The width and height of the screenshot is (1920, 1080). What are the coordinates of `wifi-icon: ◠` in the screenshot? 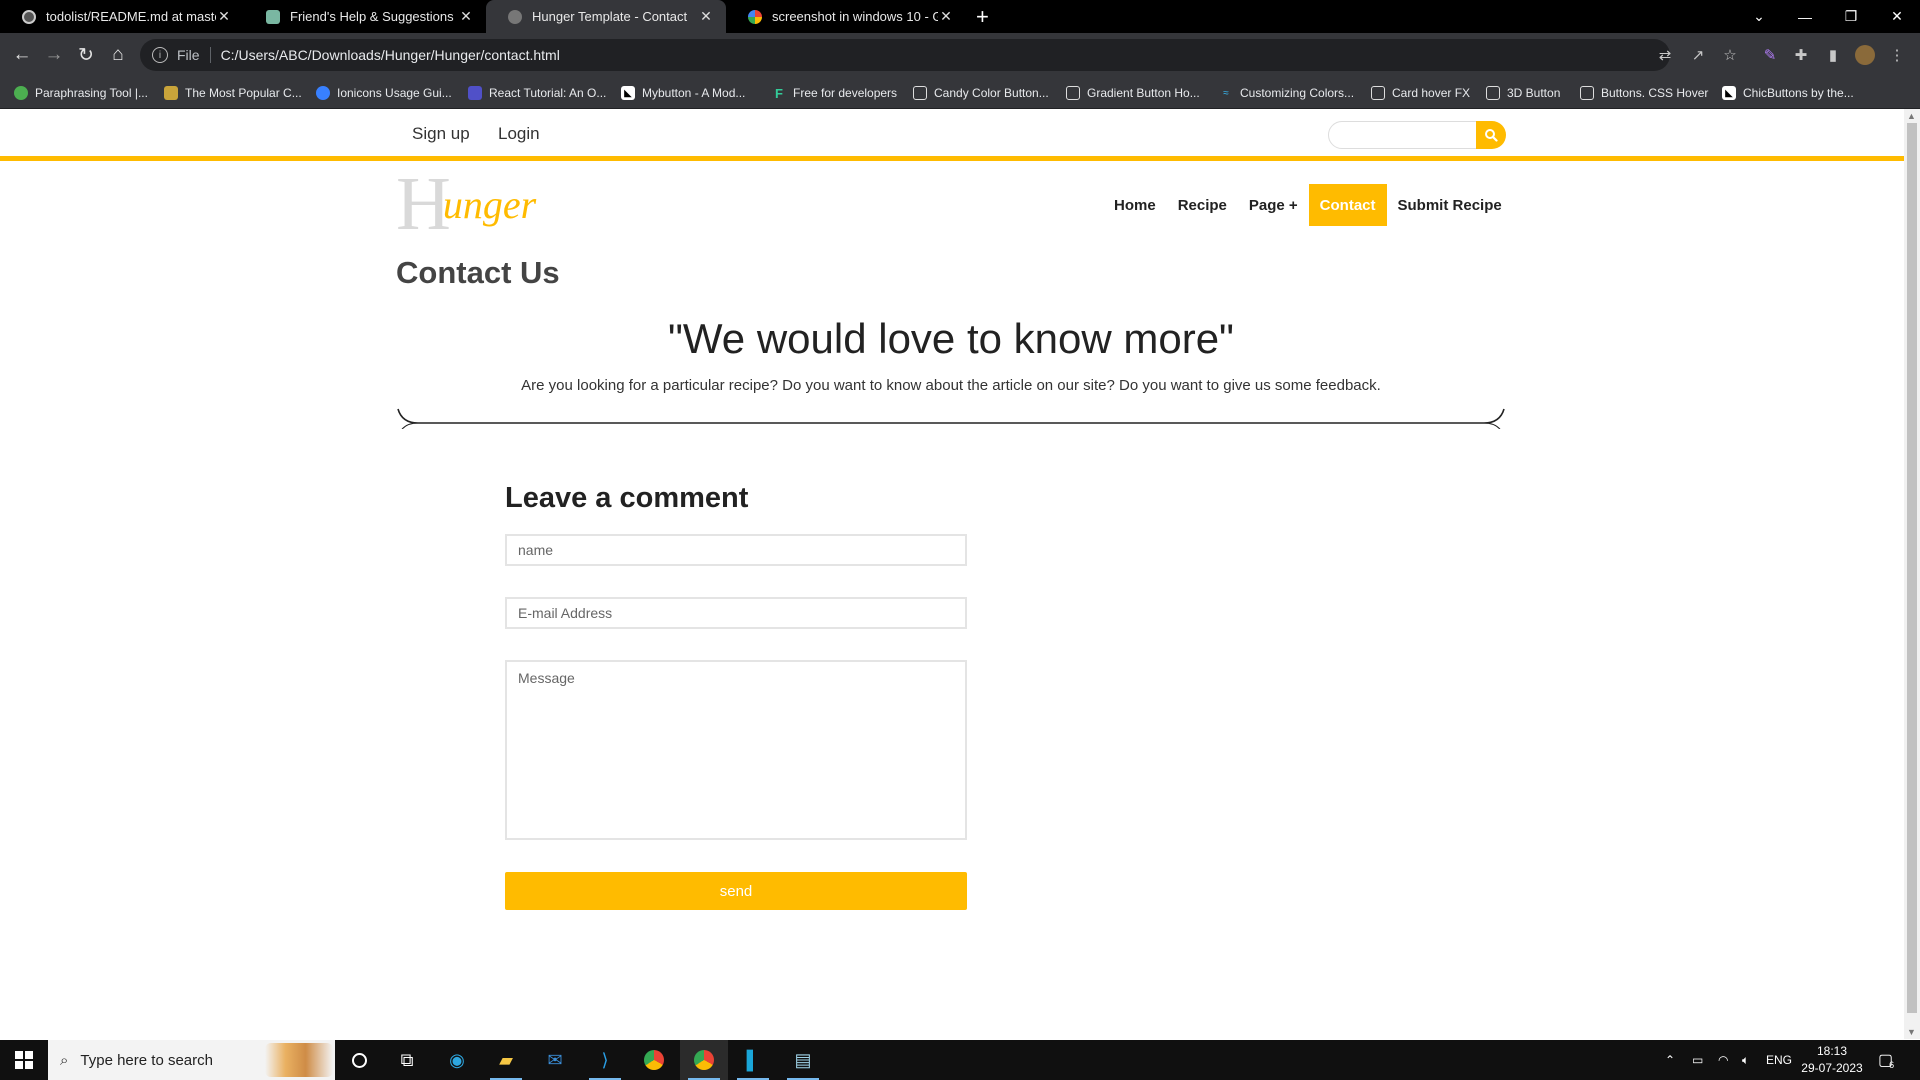 It's located at (1723, 1060).